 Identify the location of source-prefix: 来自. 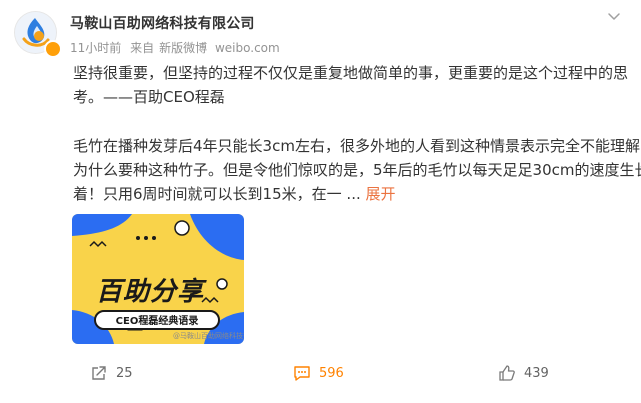
(142, 48).